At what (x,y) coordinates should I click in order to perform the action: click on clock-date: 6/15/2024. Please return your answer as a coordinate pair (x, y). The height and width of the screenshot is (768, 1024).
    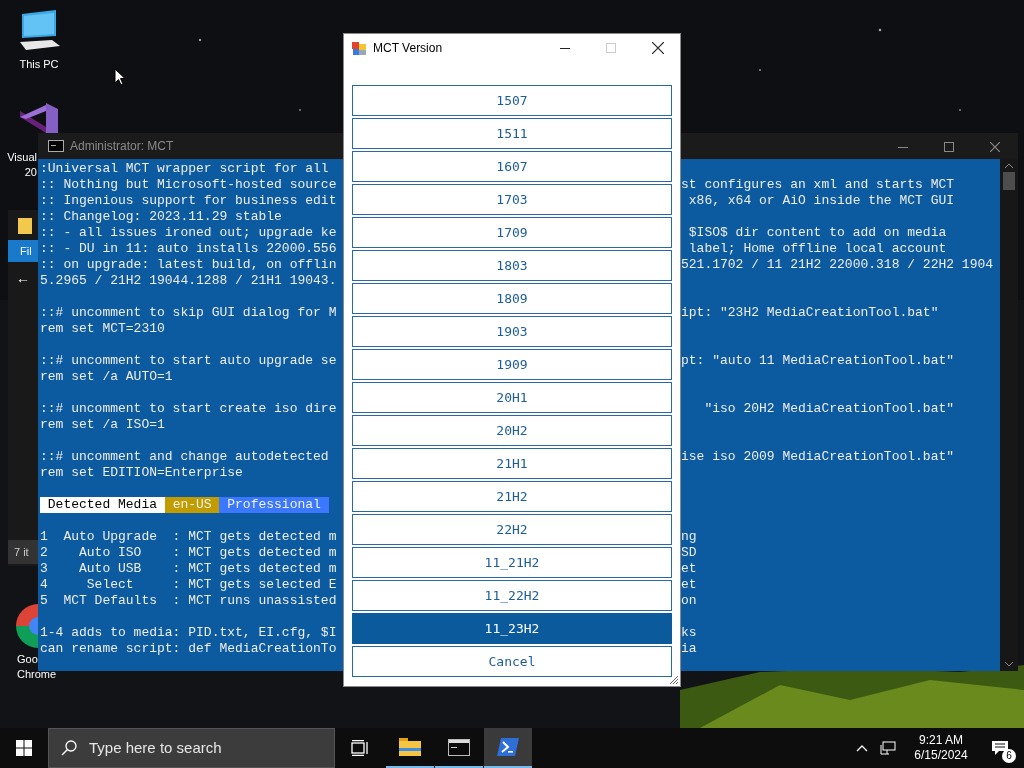
    Looking at the image, I should click on (941, 755).